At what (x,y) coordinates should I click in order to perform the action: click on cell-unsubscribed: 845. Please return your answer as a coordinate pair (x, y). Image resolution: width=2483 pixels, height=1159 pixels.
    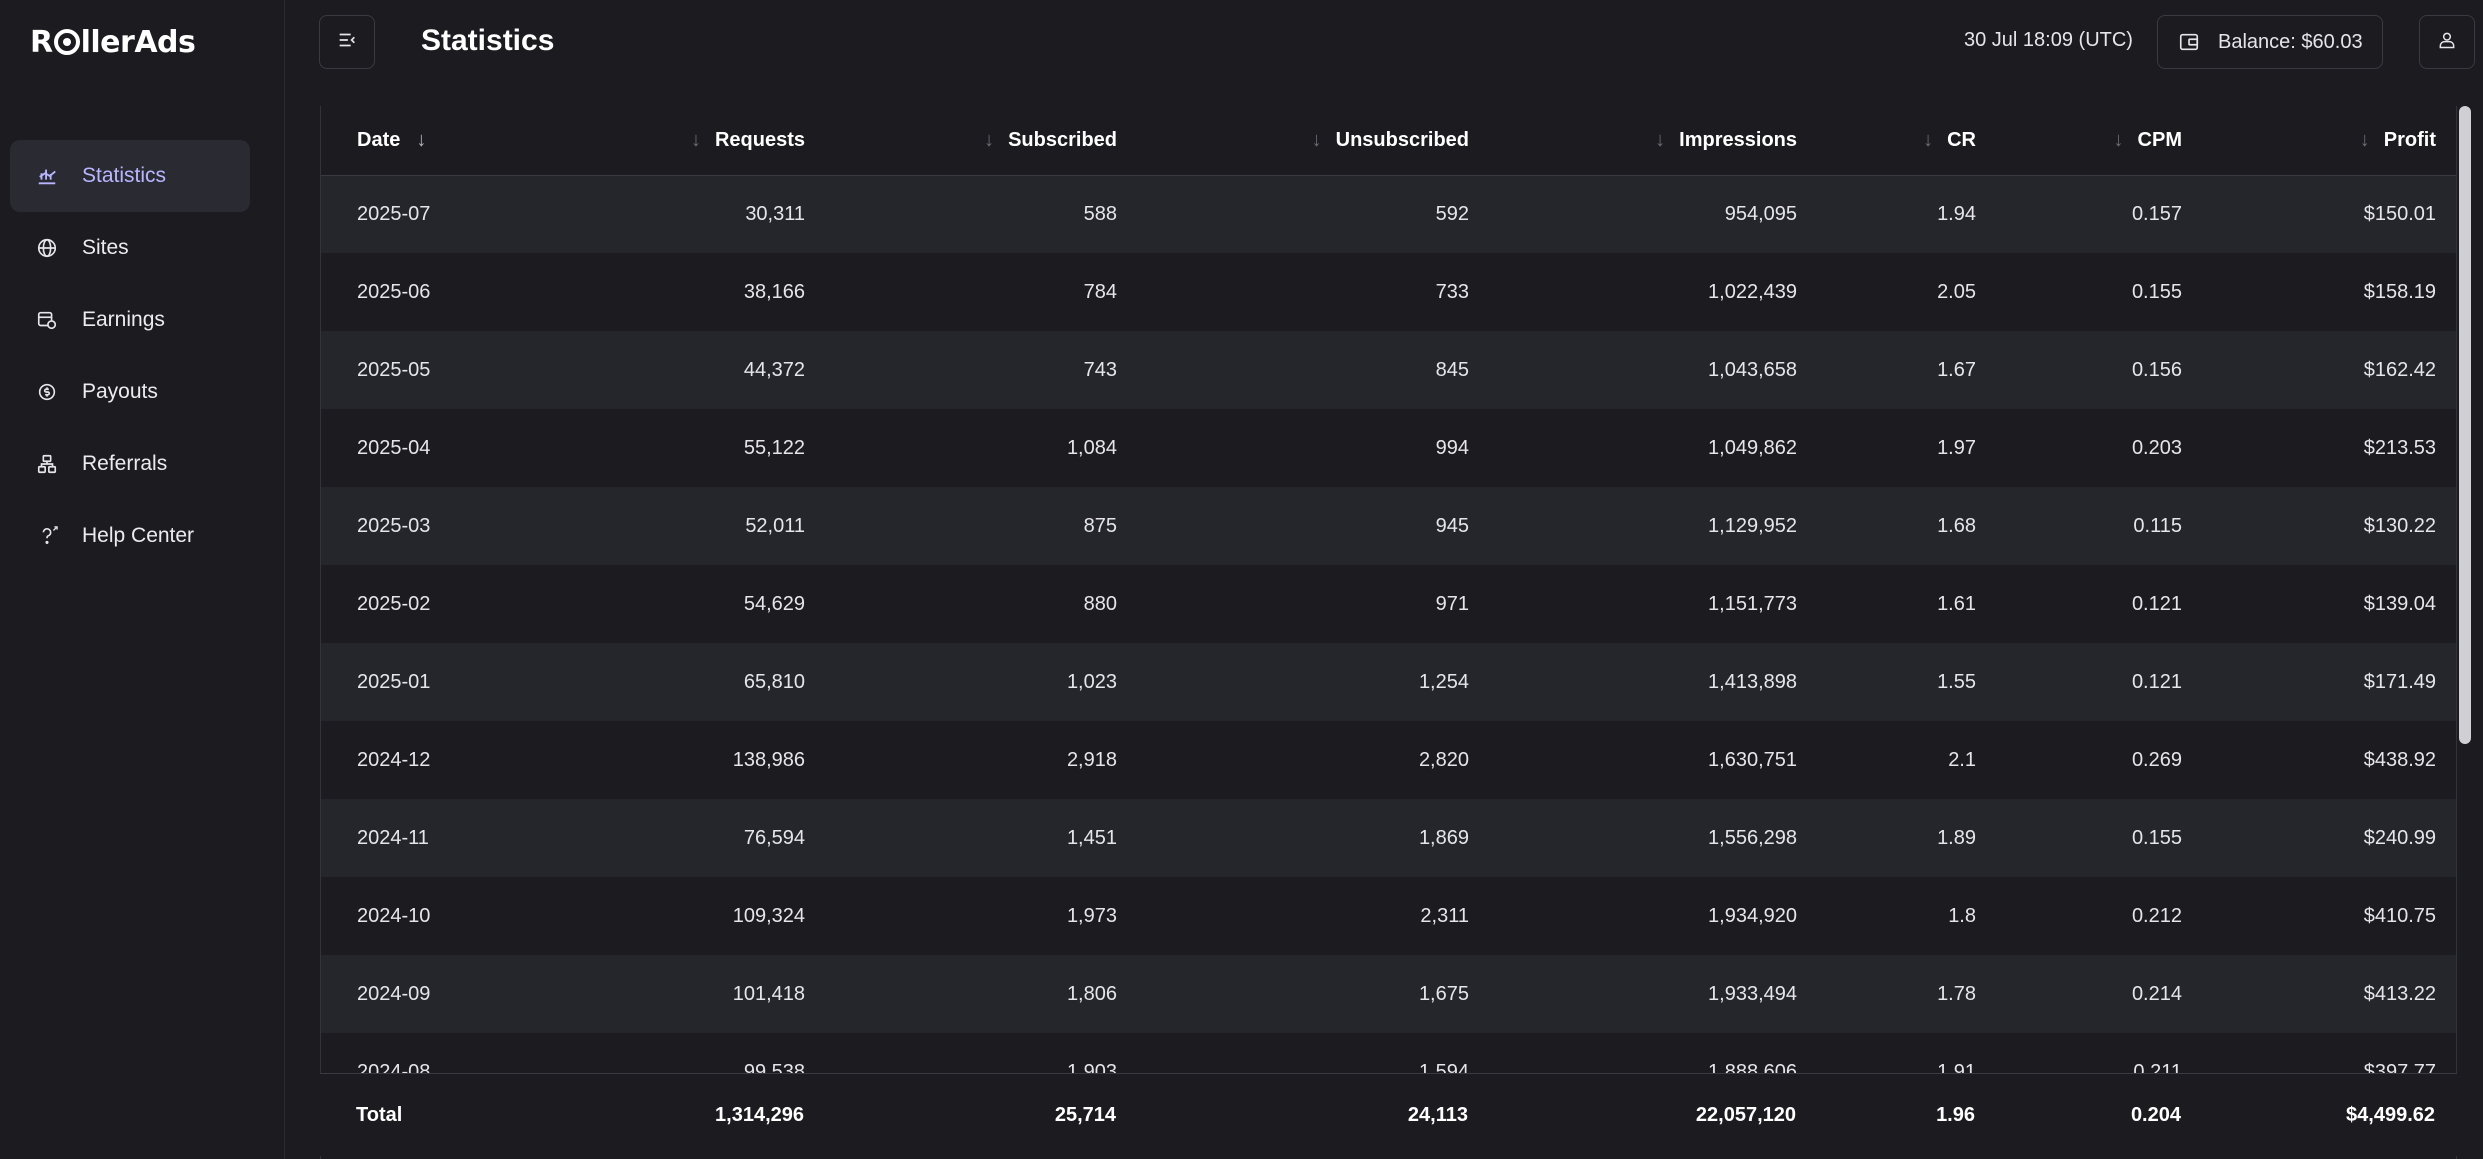
    Looking at the image, I should click on (1452, 369).